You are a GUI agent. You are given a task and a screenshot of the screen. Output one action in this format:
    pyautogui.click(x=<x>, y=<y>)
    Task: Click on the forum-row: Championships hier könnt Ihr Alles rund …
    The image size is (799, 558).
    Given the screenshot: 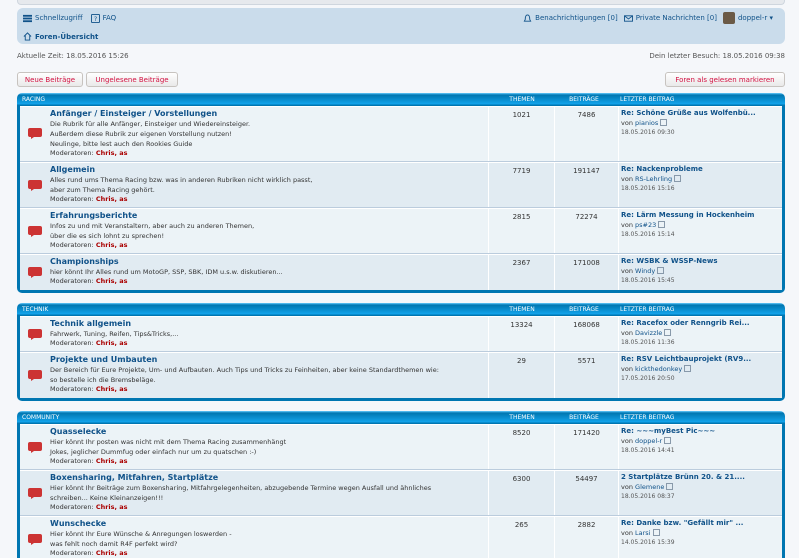 What is the action you would take?
    pyautogui.click(x=401, y=272)
    